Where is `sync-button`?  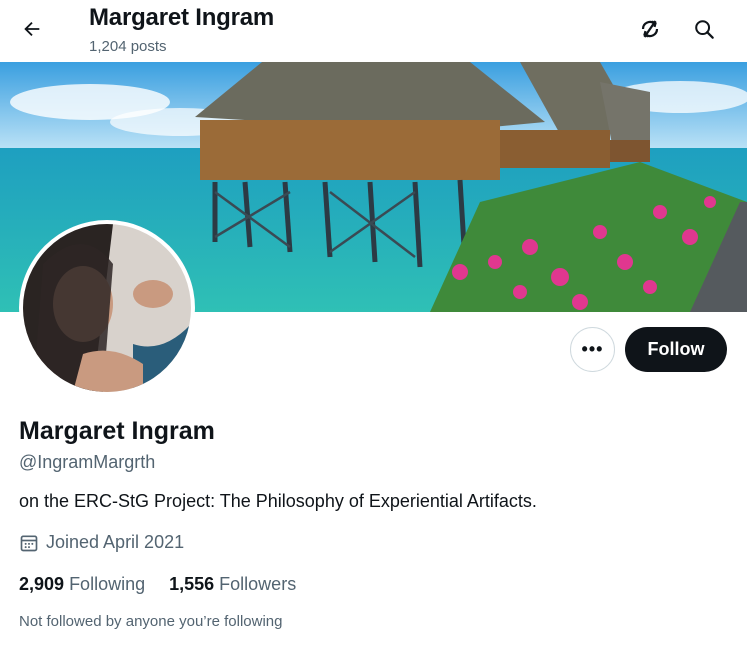
sync-button is located at coordinates (650, 29).